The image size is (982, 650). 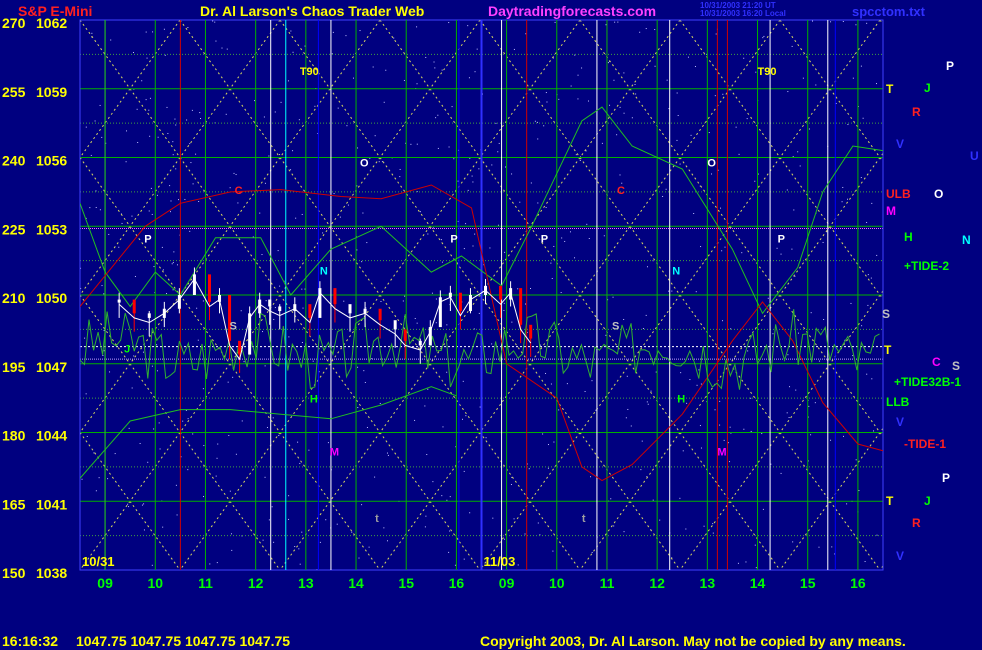 What do you see at coordinates (312, 11) in the screenshot?
I see `chart-title: Dr. Al Larson's Chaos Trader Web` at bounding box center [312, 11].